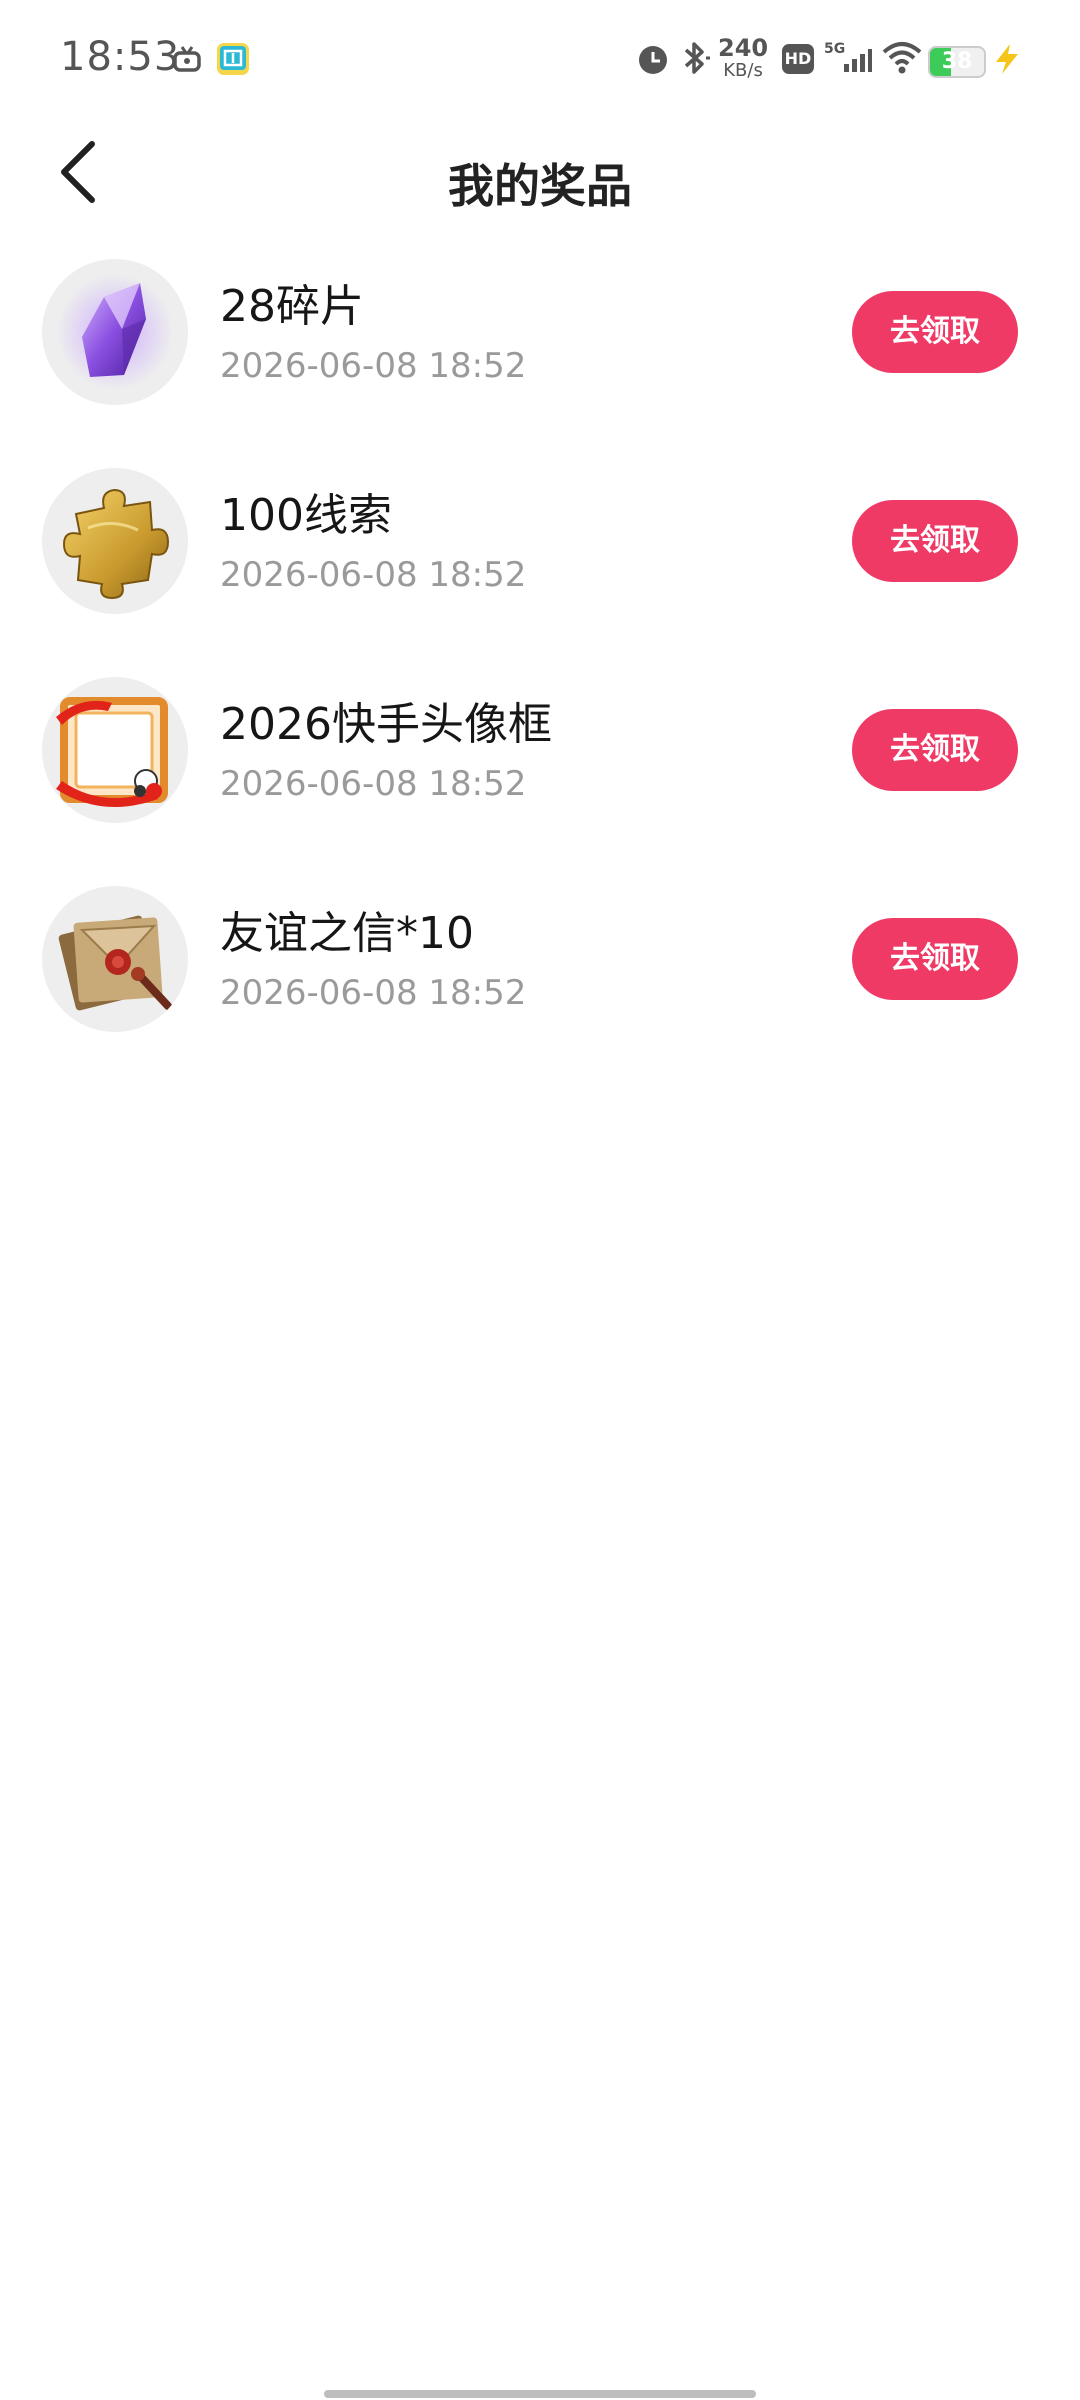  What do you see at coordinates (115, 750) in the screenshot?
I see `avatar-frame-icon` at bounding box center [115, 750].